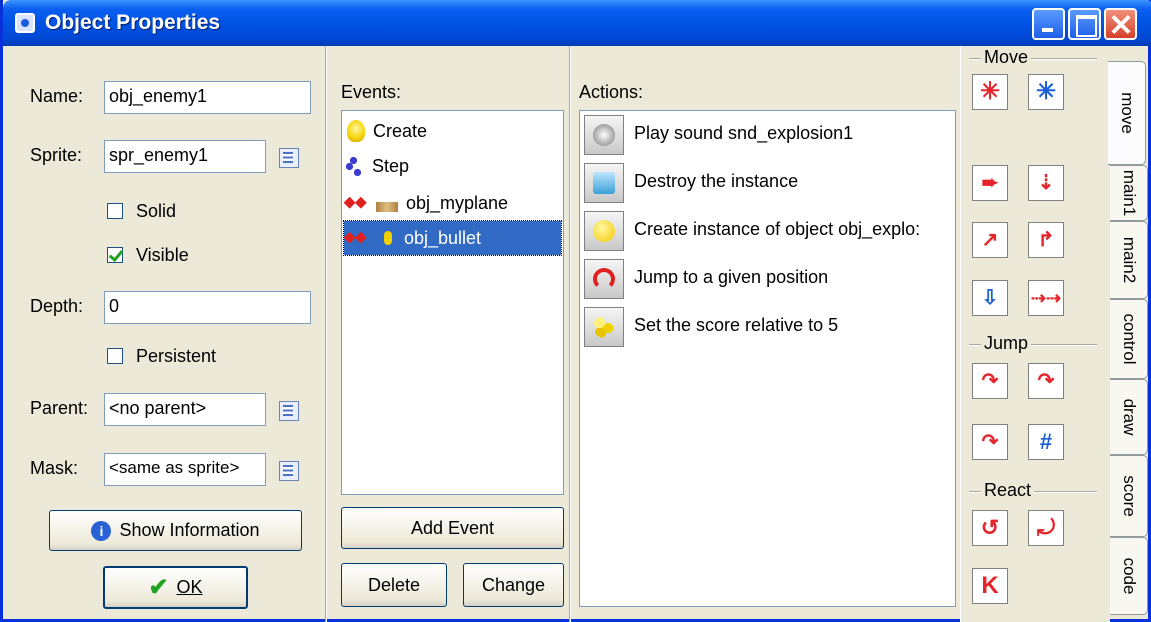 The height and width of the screenshot is (622, 1151). Describe the element at coordinates (207, 97) in the screenshot. I see `name-input: obj_enemy1` at that location.